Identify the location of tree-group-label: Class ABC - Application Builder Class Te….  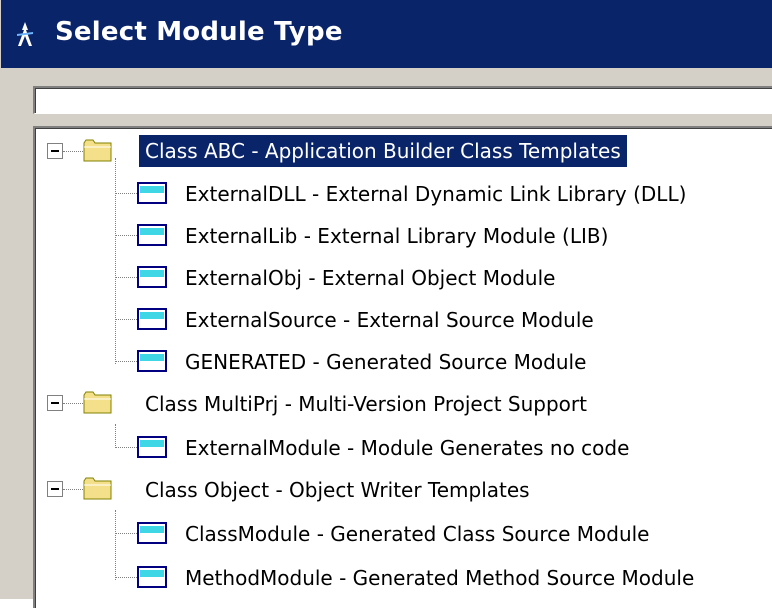
(383, 151).